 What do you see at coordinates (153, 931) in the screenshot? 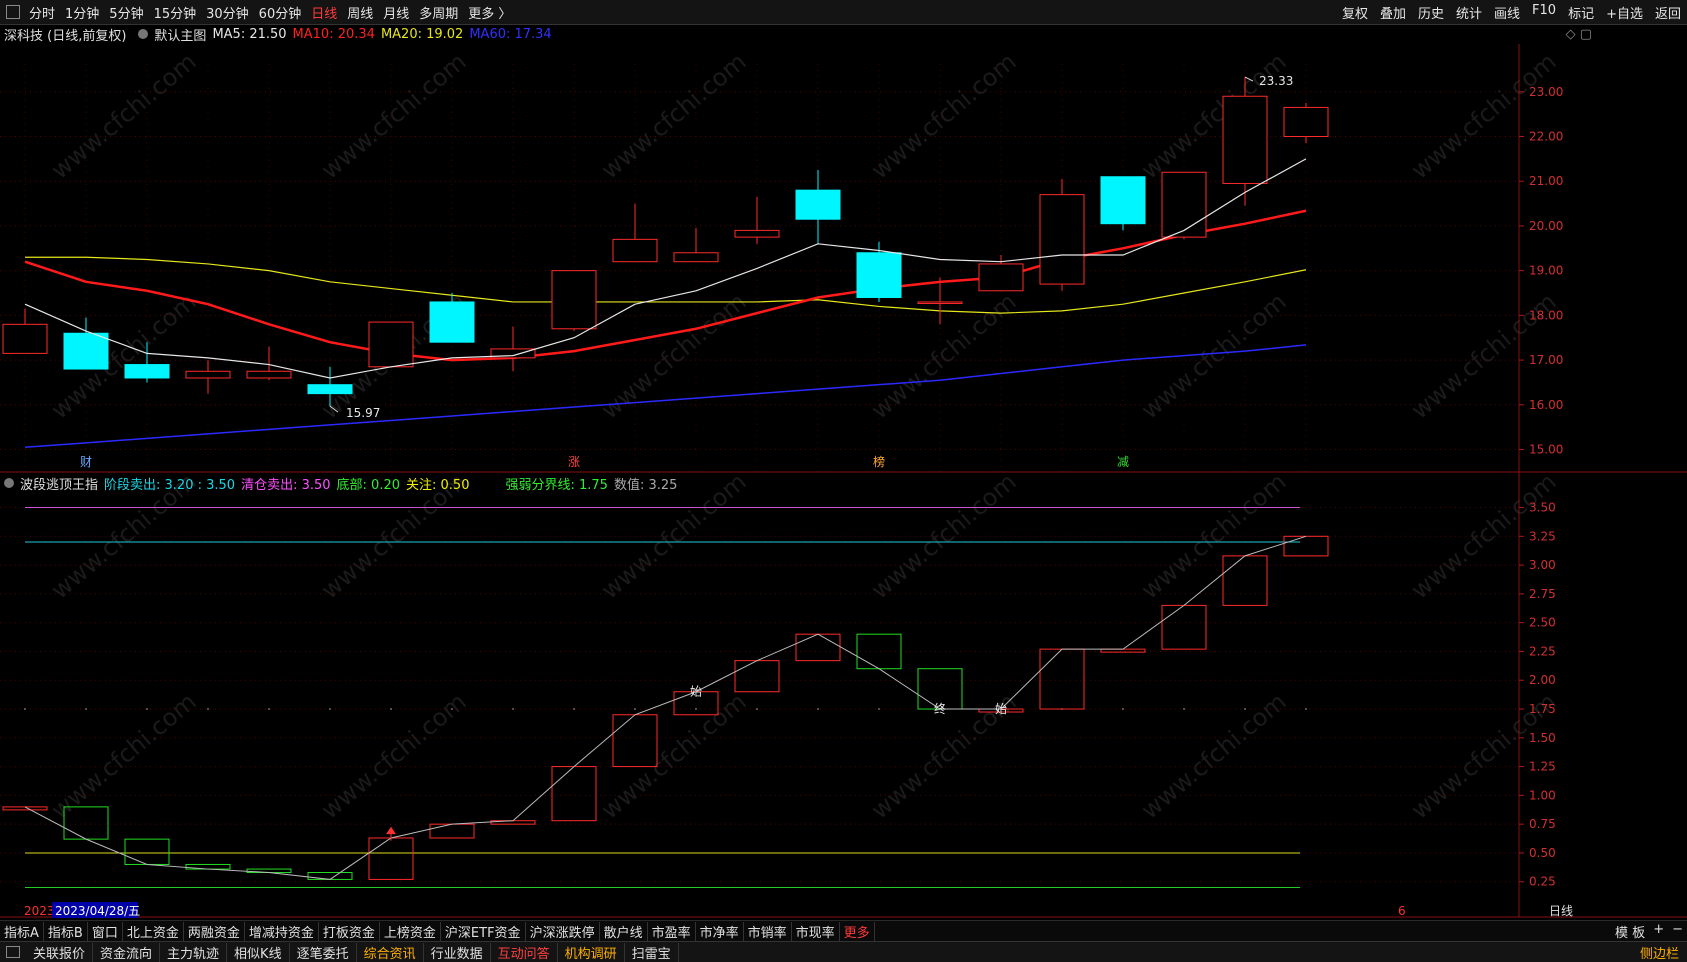
I see `tab-northbound: 北上资金` at bounding box center [153, 931].